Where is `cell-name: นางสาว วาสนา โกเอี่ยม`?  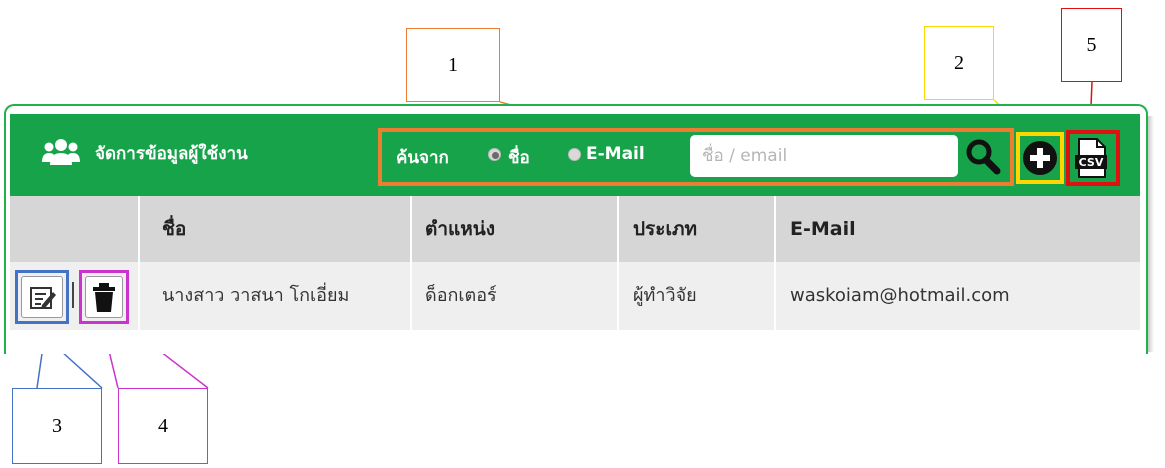
cell-name: นางสาว วาสนา โกเอี่ยม is located at coordinates (256, 295).